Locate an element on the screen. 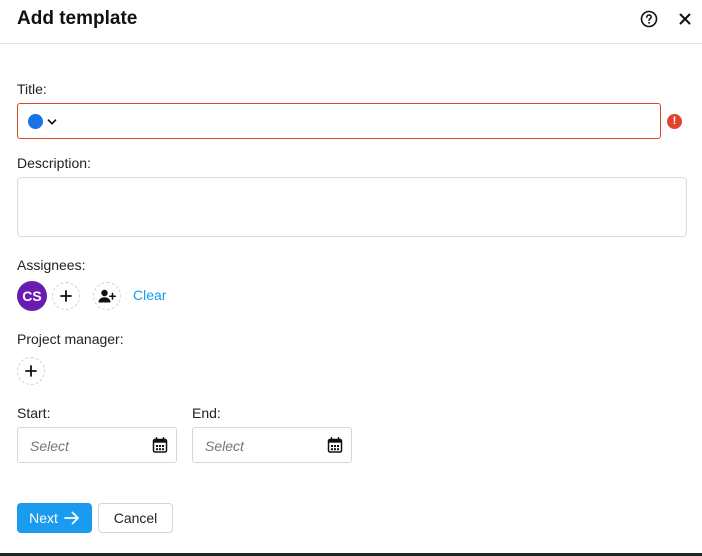 The image size is (702, 556). avatar-initials: CS is located at coordinates (32, 296).